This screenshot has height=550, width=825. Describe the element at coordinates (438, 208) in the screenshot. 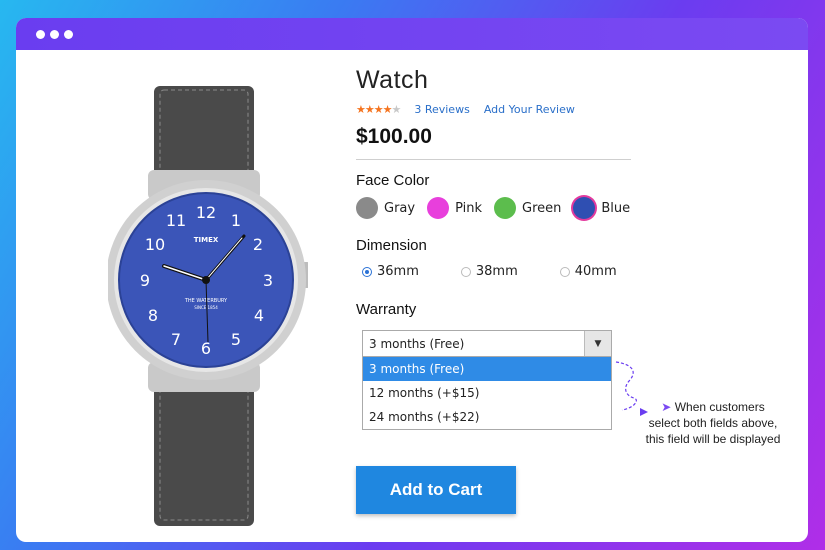

I see `pink-swatch-circle` at that location.